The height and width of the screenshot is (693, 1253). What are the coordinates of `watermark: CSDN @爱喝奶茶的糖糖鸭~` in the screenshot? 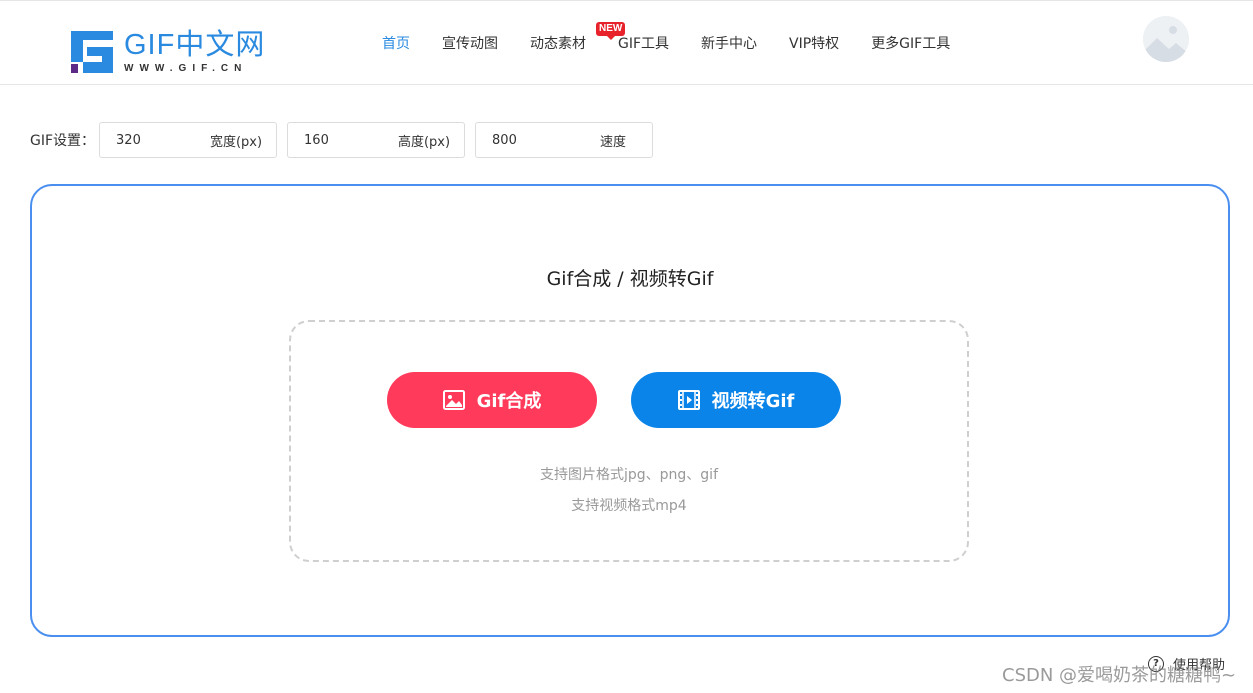 It's located at (1119, 675).